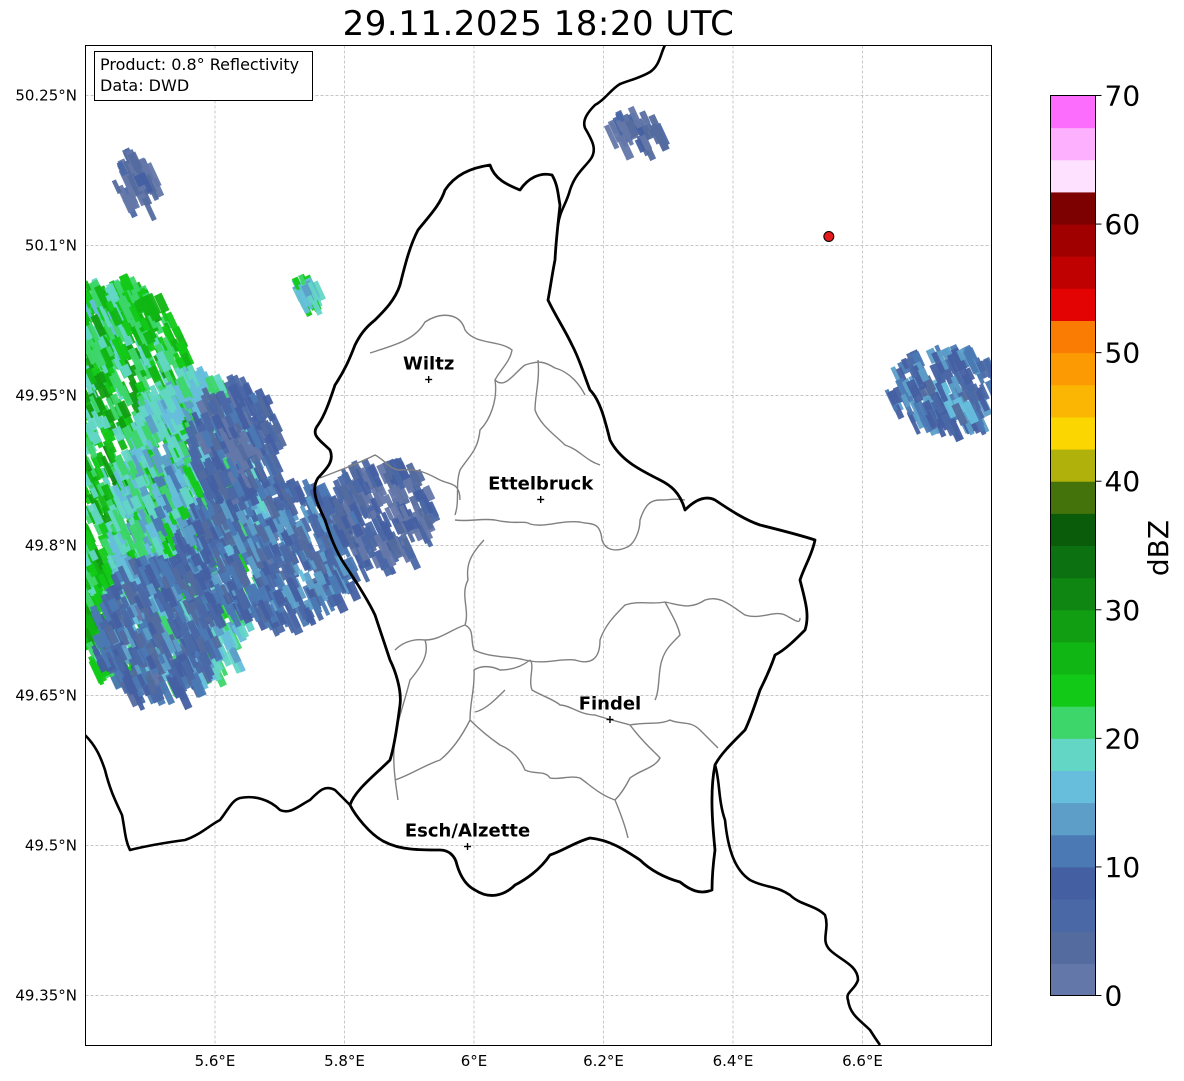 The height and width of the screenshot is (1081, 1184). What do you see at coordinates (51, 546) in the screenshot?
I see `lat-tick-label: 49.8°N` at bounding box center [51, 546].